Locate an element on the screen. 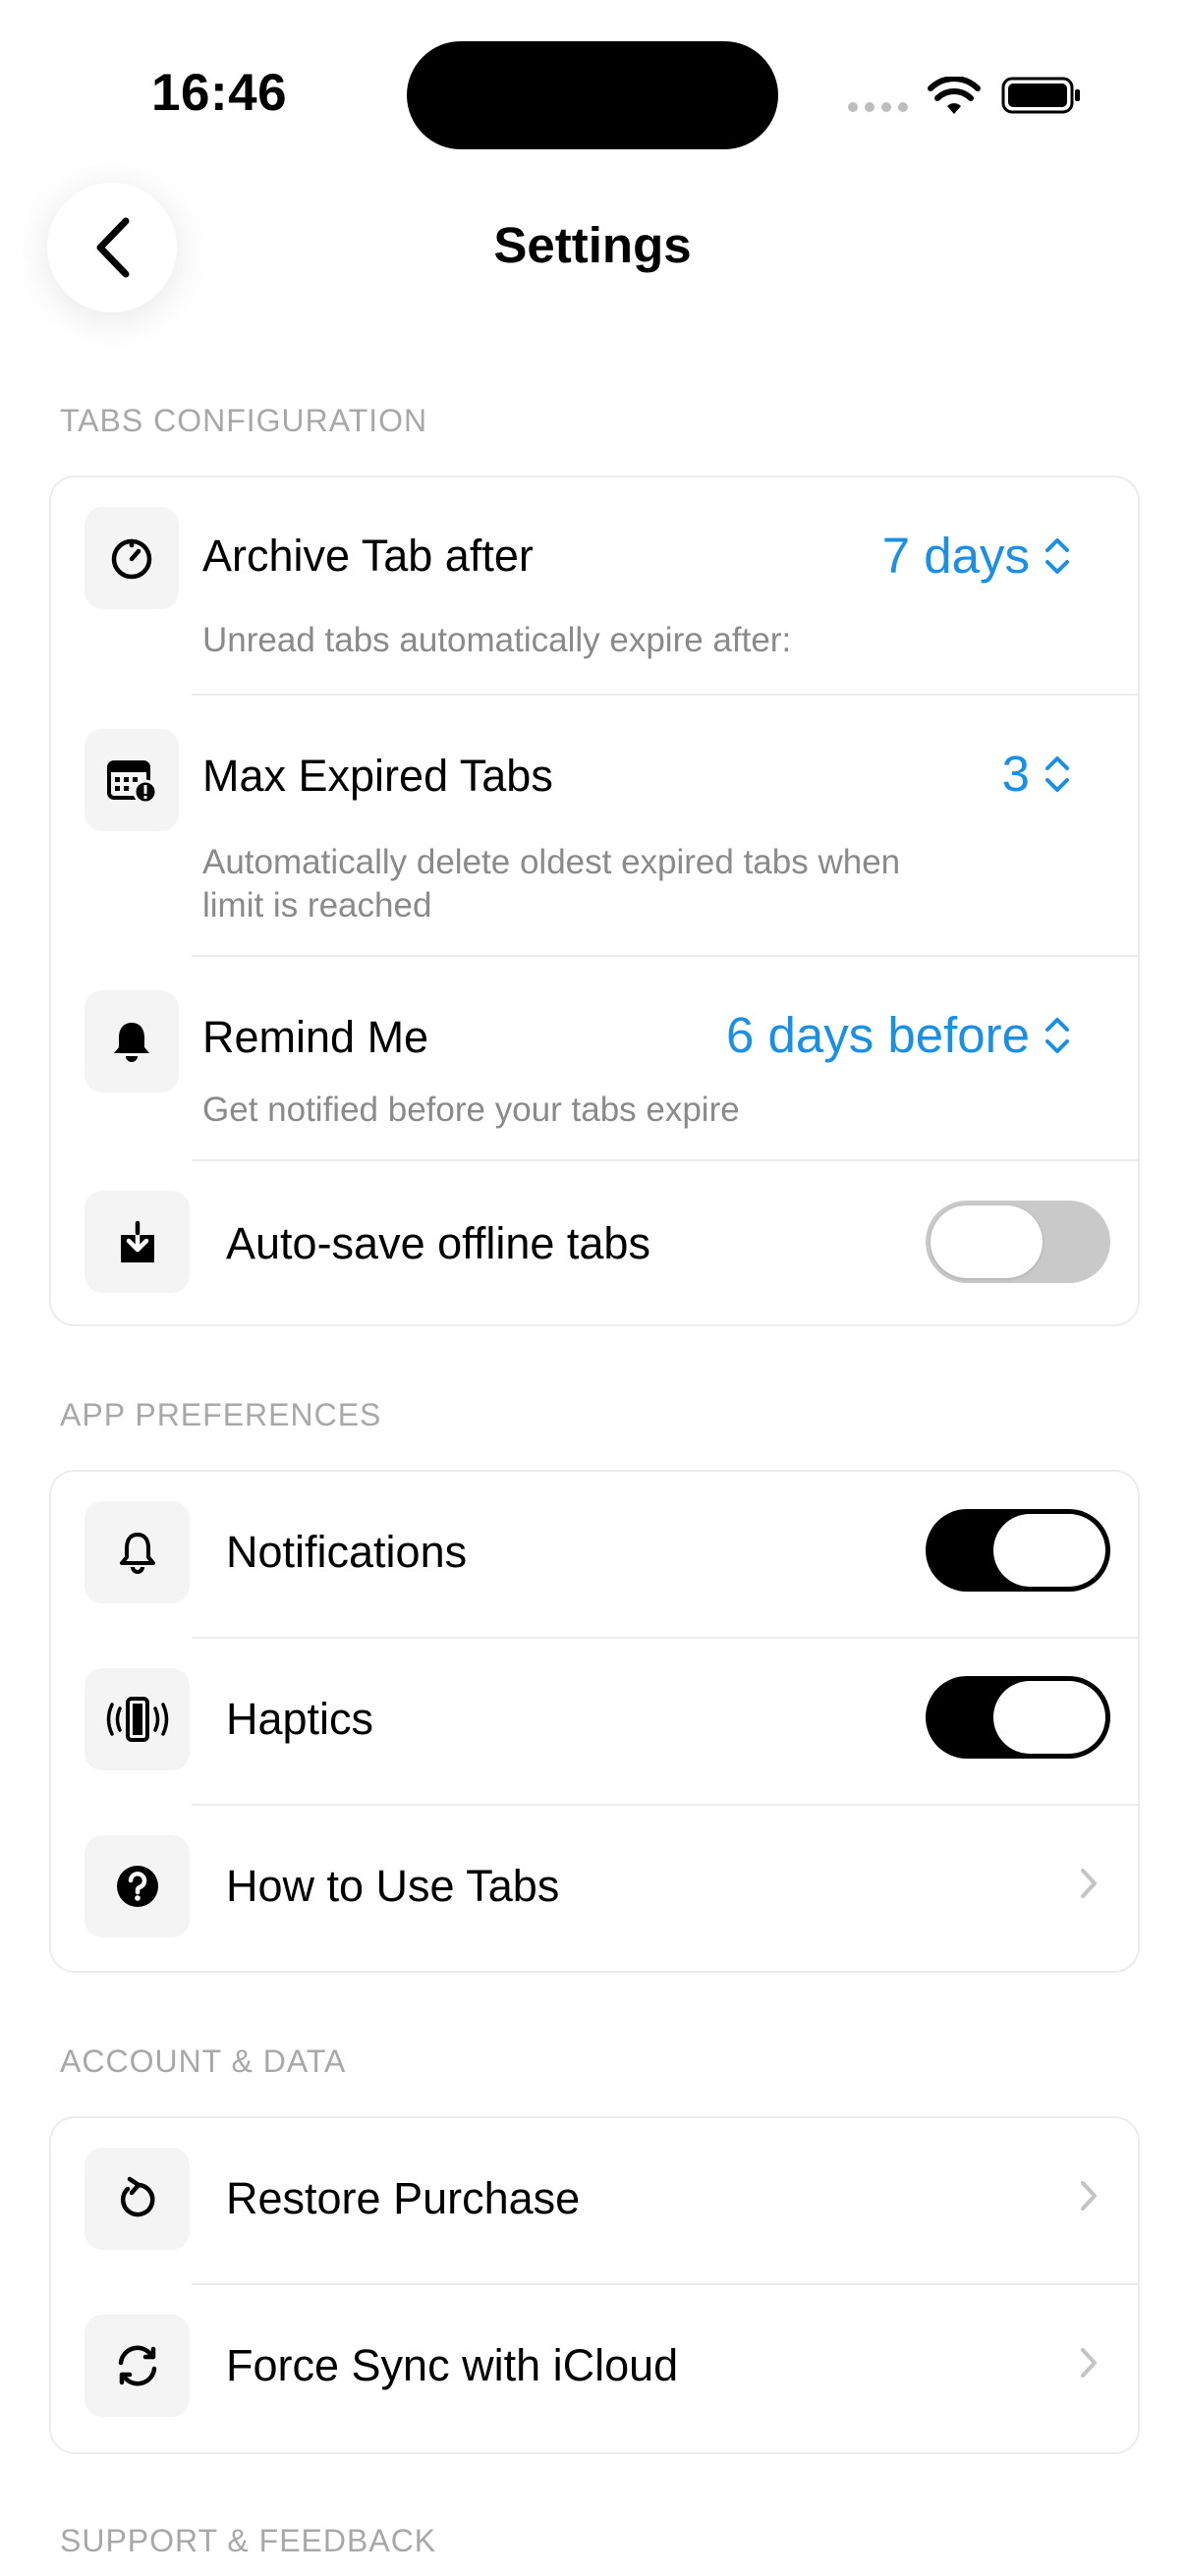 The height and width of the screenshot is (2576, 1185). haptics-title: Haptics is located at coordinates (300, 1719).